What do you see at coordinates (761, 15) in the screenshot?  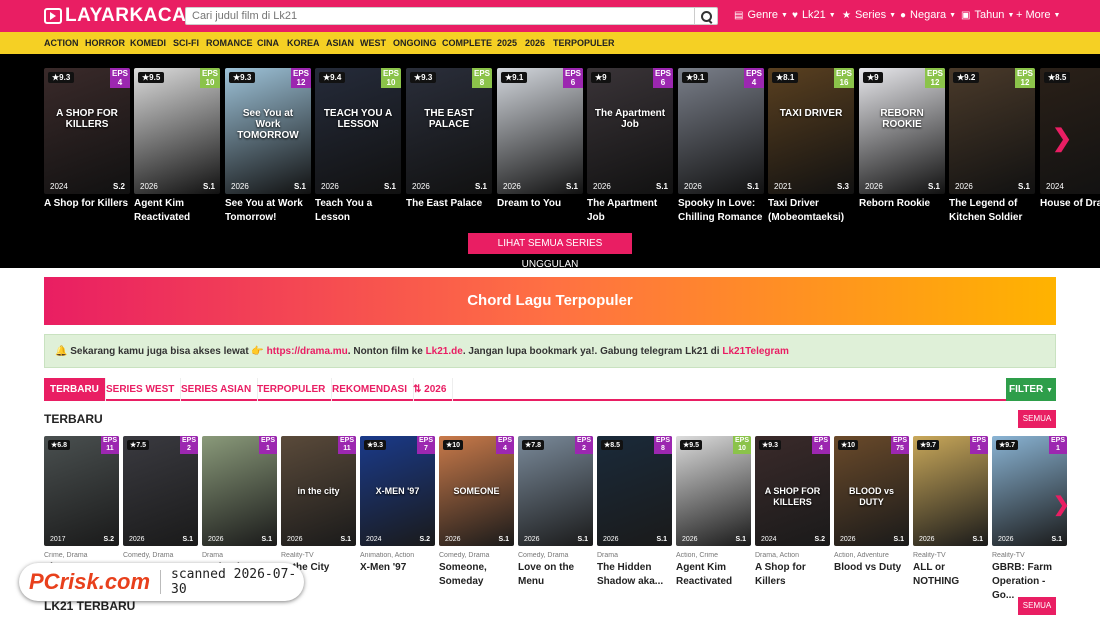 I see `nav-genre: ▤ Genre ▼` at bounding box center [761, 15].